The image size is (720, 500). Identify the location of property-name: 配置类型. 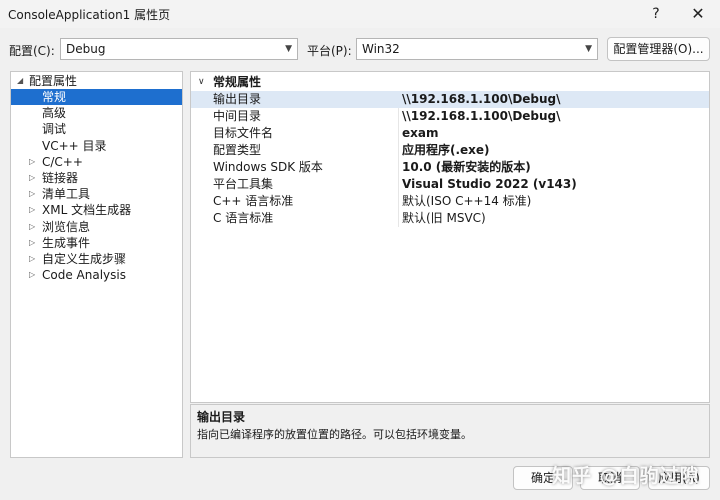
(237, 150).